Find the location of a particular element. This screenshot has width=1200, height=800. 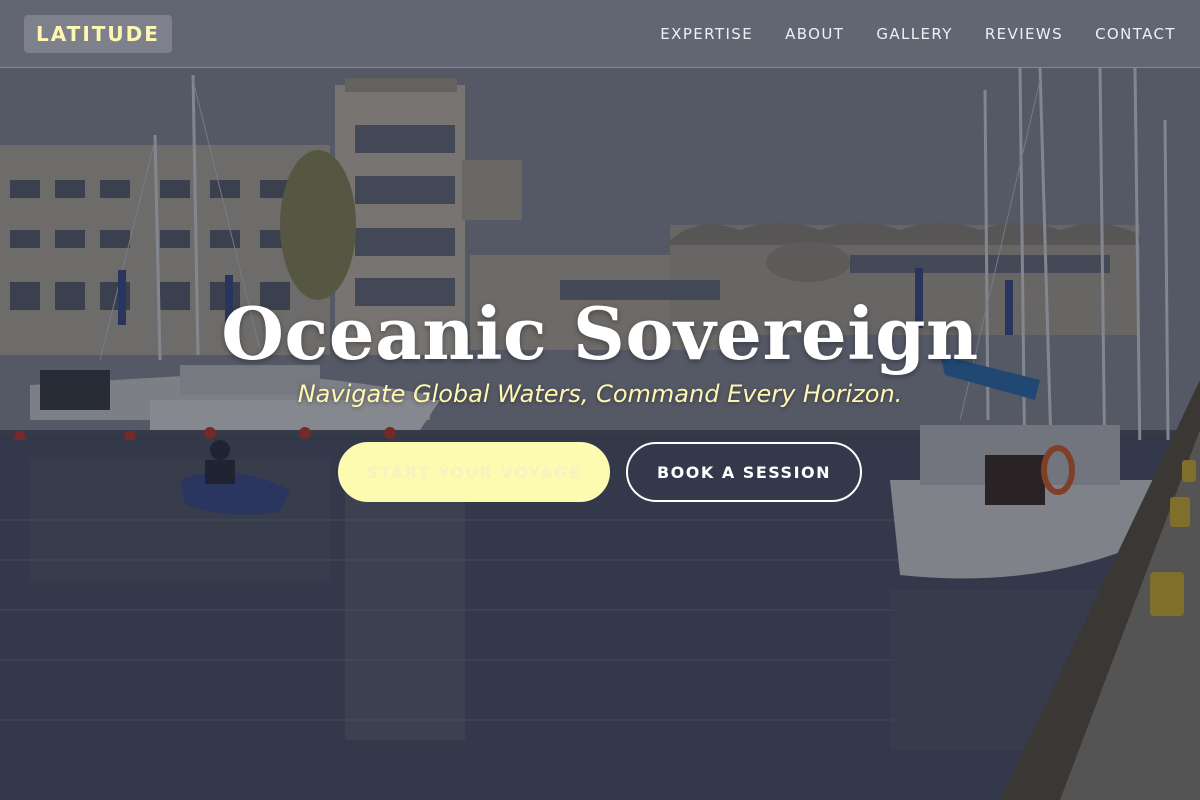

main-nav: EXPERTISE ABOUT GALLERY REVIEWS CONTACT is located at coordinates (918, 34).